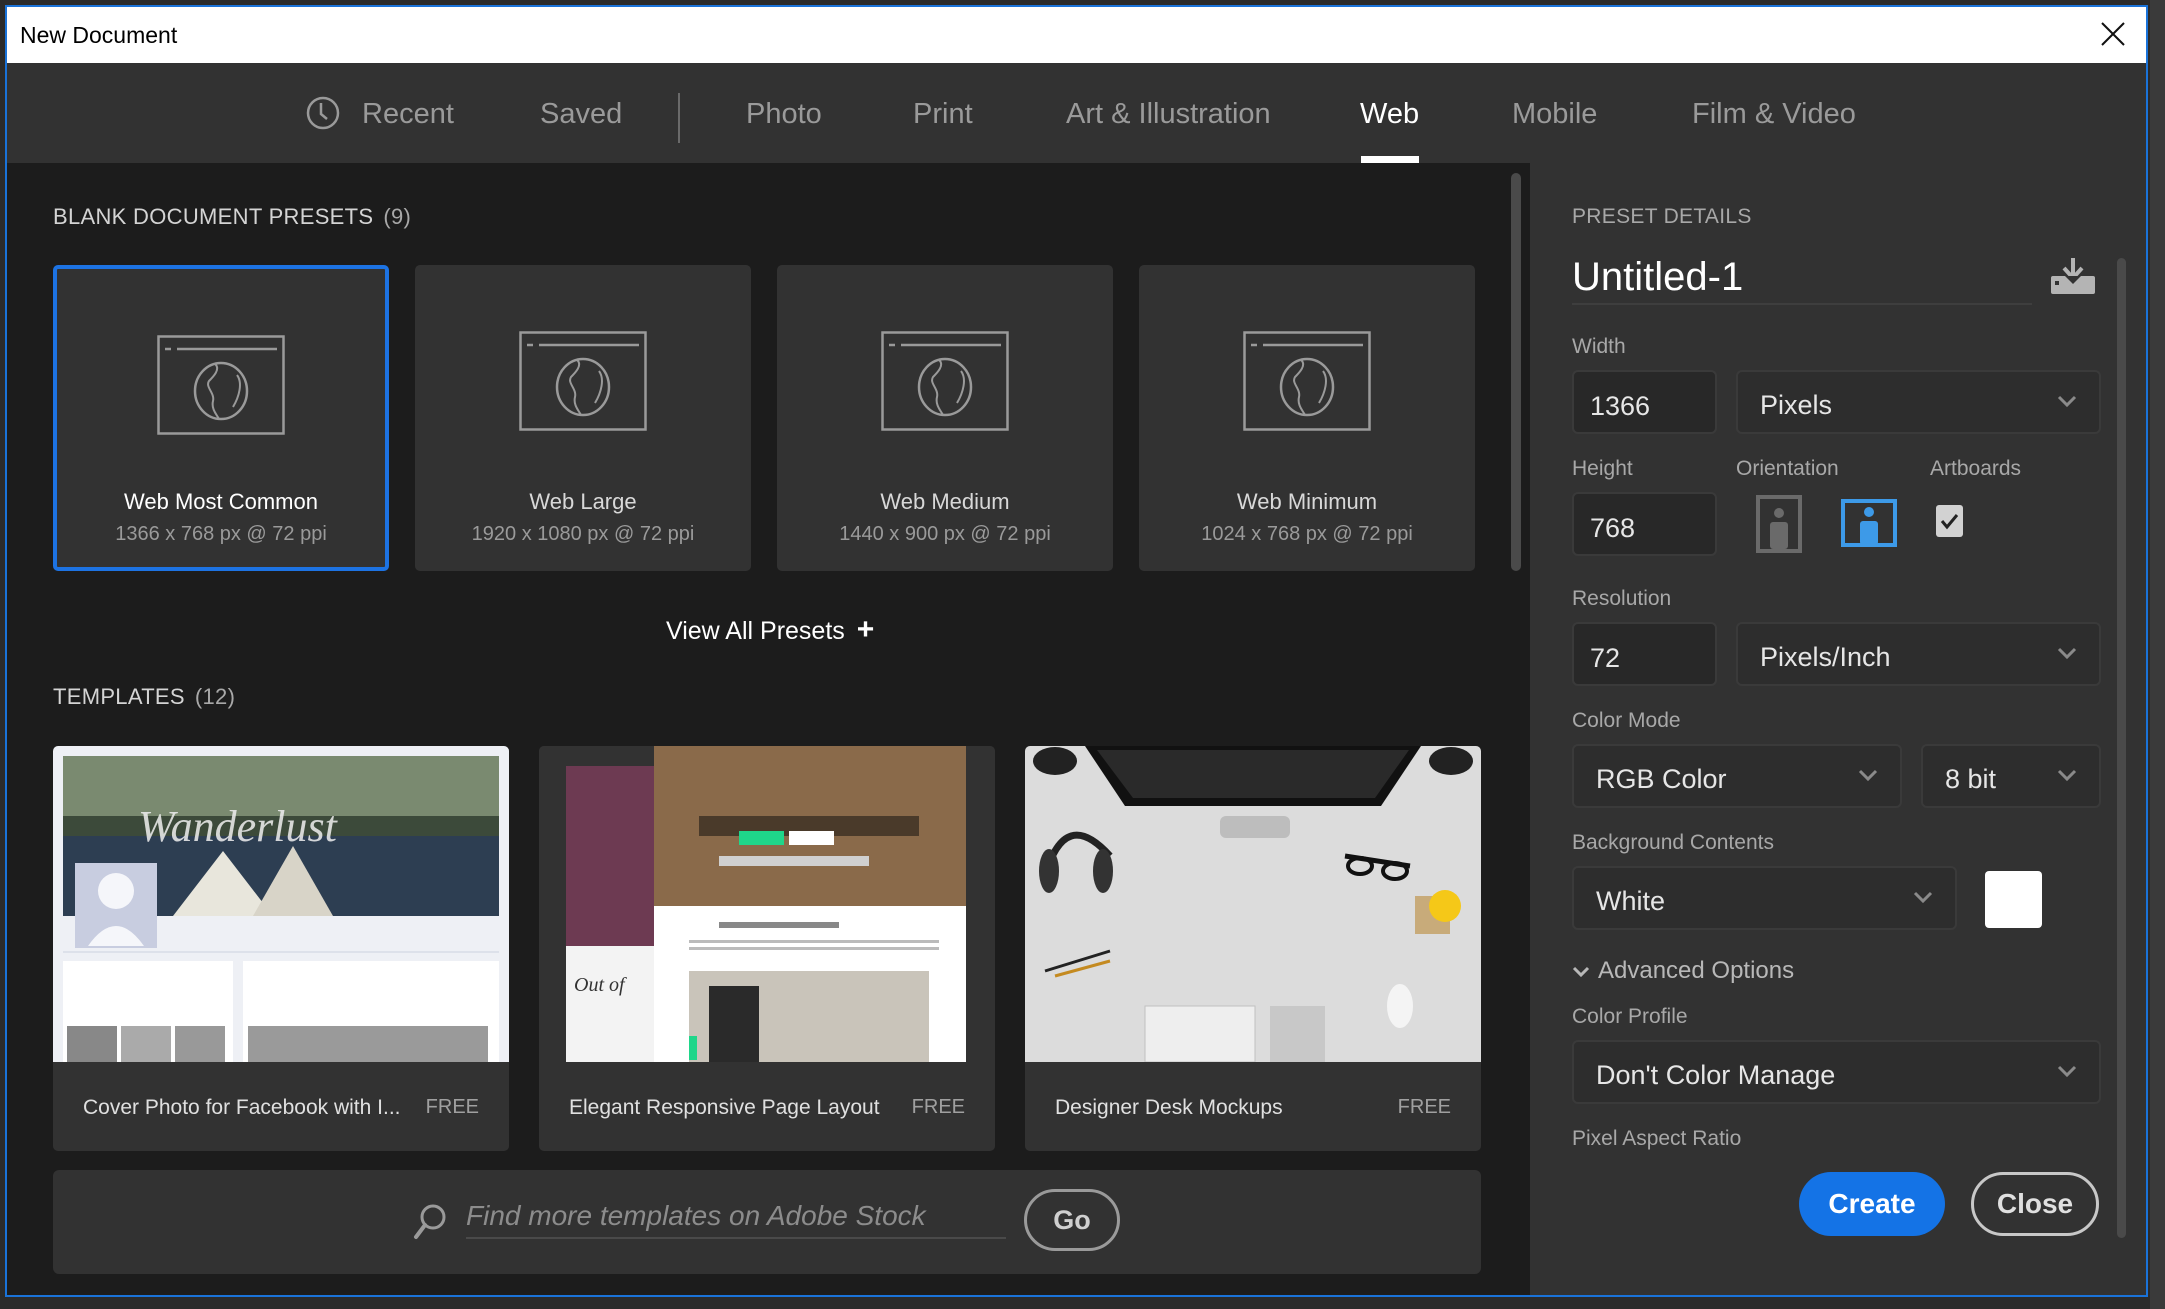 The image size is (2165, 1309). What do you see at coordinates (1076, 35) in the screenshot?
I see `title-bar: New Document` at bounding box center [1076, 35].